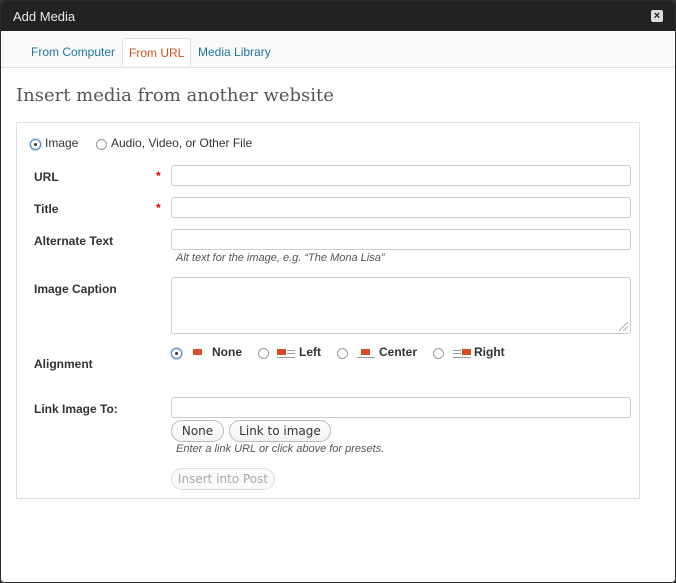 The width and height of the screenshot is (676, 583). I want to click on radio-image, so click(35, 144).